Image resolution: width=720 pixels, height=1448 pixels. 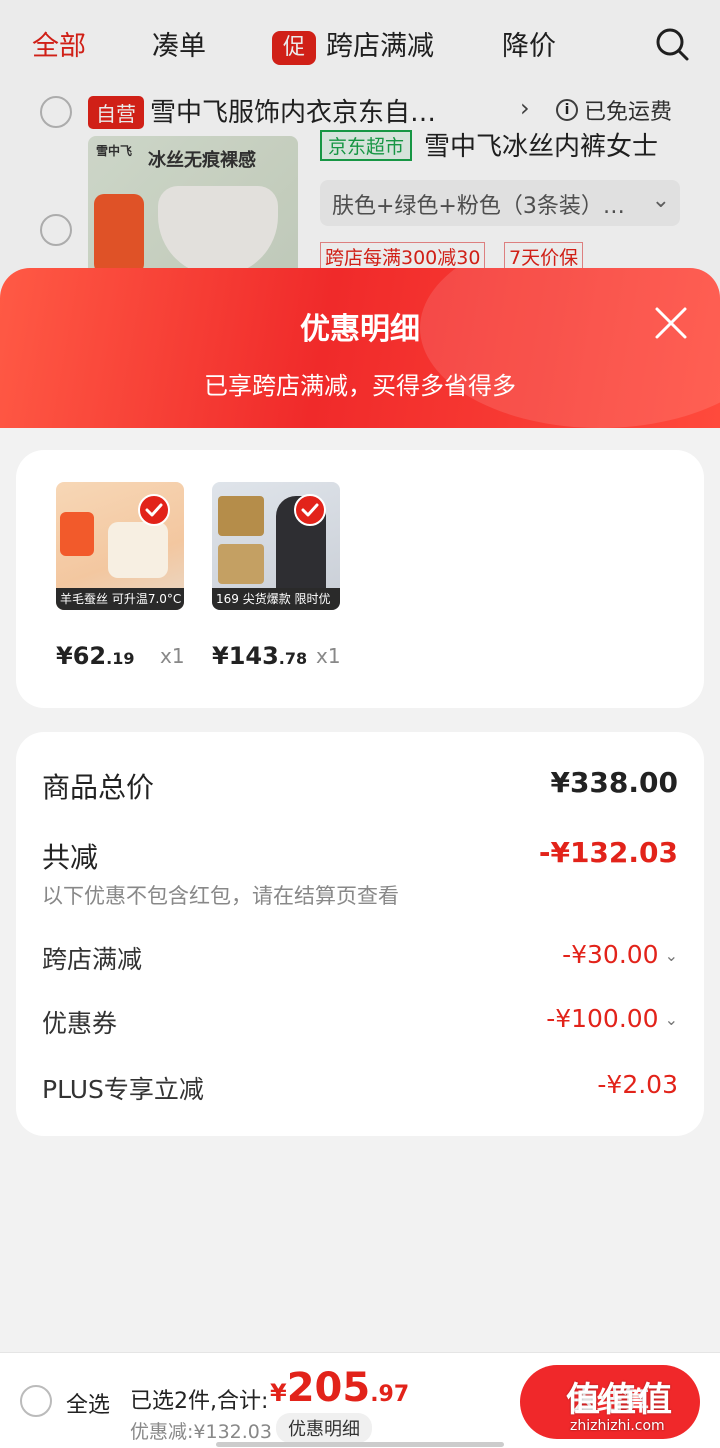 What do you see at coordinates (360, 386) in the screenshot?
I see `sheet-subtitle: 已享跨店满减，买得多省得多` at bounding box center [360, 386].